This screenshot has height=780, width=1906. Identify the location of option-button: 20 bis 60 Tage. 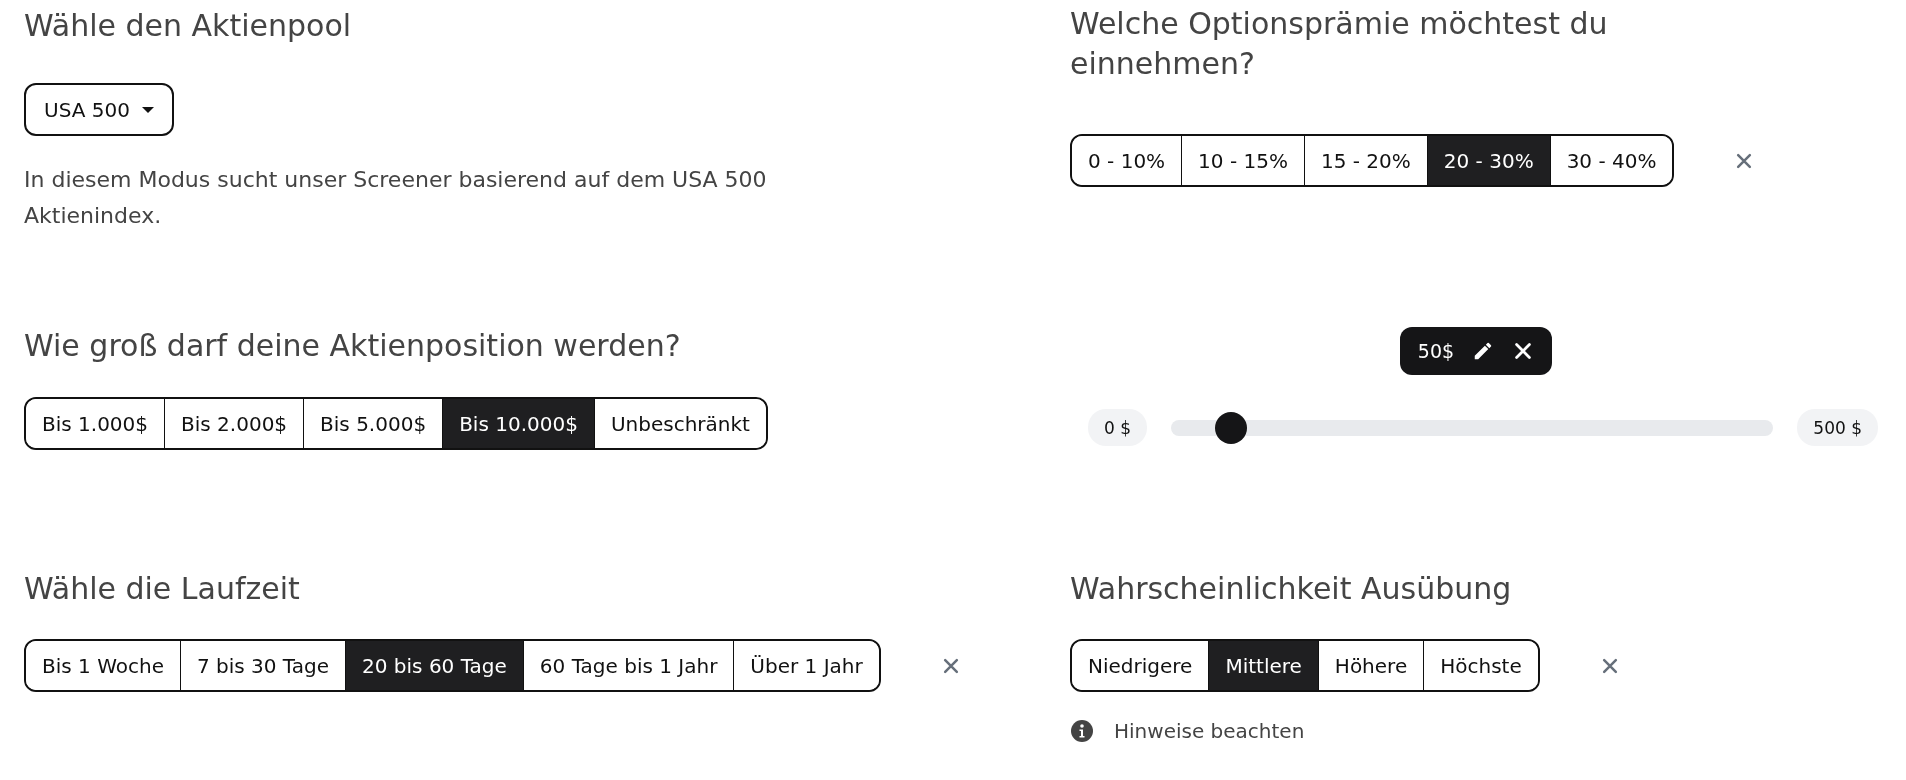
(434, 665).